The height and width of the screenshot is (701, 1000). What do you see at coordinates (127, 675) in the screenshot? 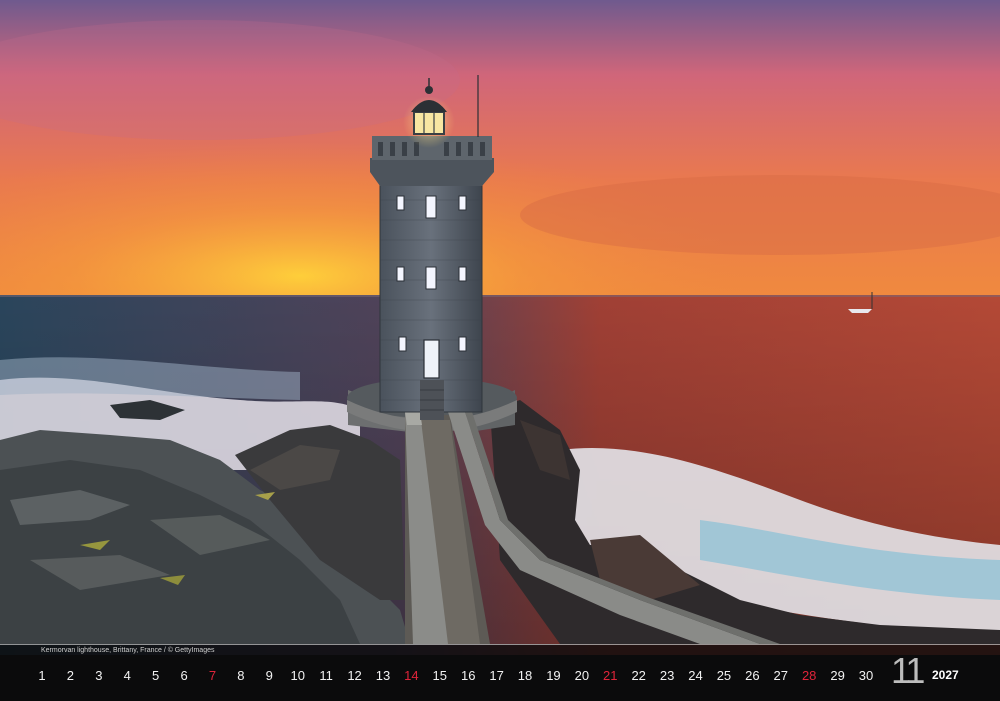
I see `calendar-day: 4` at bounding box center [127, 675].